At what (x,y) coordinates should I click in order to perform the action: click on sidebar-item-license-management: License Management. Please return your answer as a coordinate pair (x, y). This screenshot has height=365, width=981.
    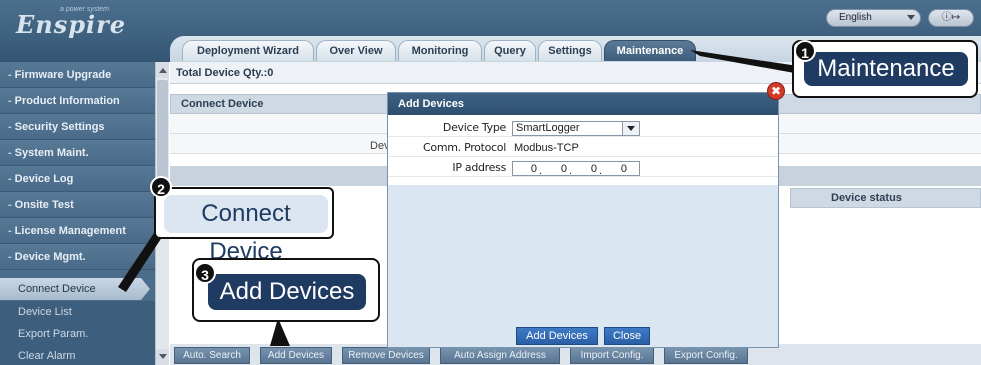
    Looking at the image, I should click on (77, 231).